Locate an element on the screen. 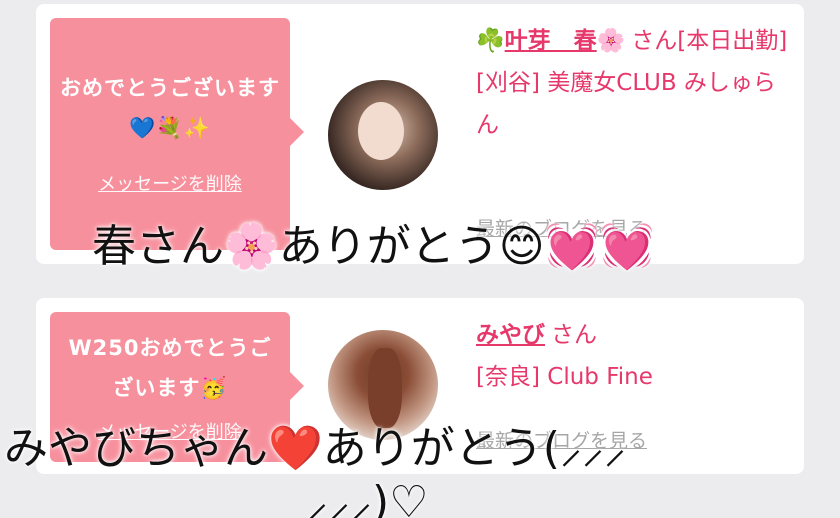 The image size is (840, 518). cast-info: みやび さん [奈良] Club Fine is located at coordinates (636, 356).